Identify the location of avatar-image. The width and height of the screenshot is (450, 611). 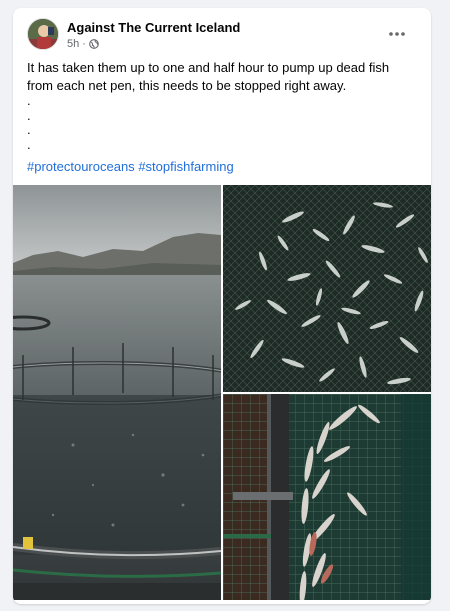
(43, 34).